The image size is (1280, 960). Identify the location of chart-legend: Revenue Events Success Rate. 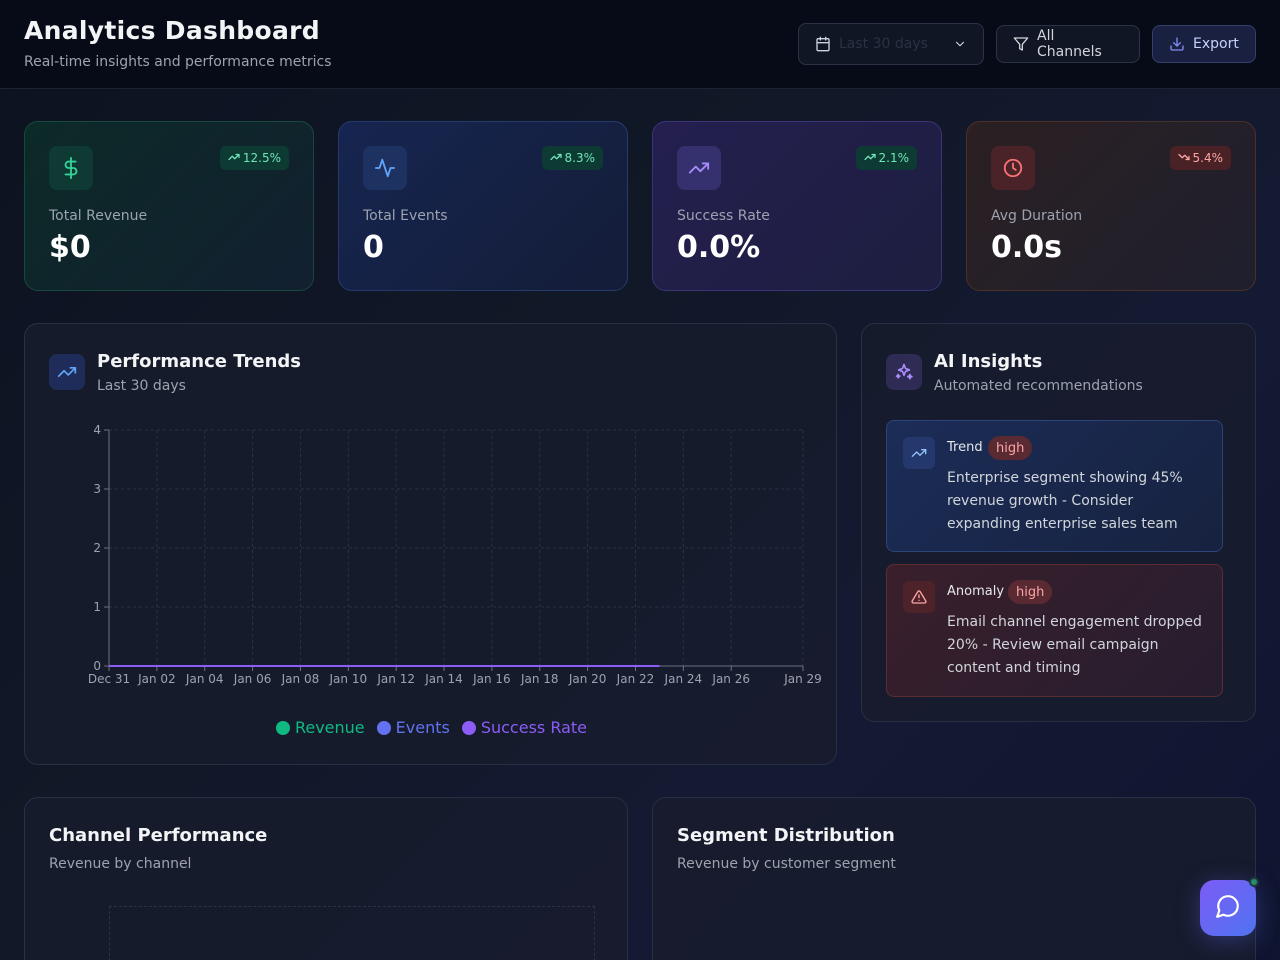
(431, 727).